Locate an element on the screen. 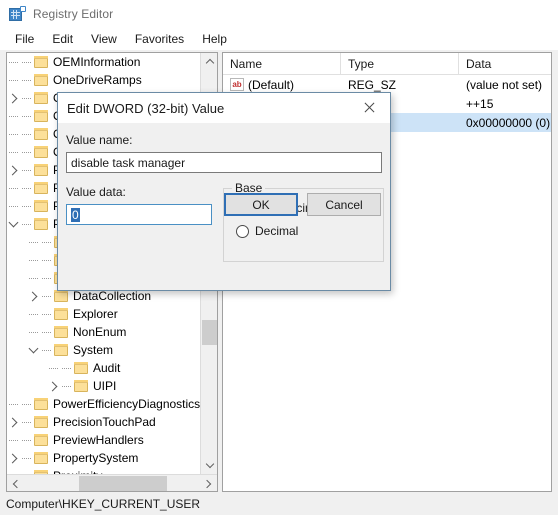 The image size is (558, 515). menu-bar: File Edit View Favorites Help is located at coordinates (279, 39).